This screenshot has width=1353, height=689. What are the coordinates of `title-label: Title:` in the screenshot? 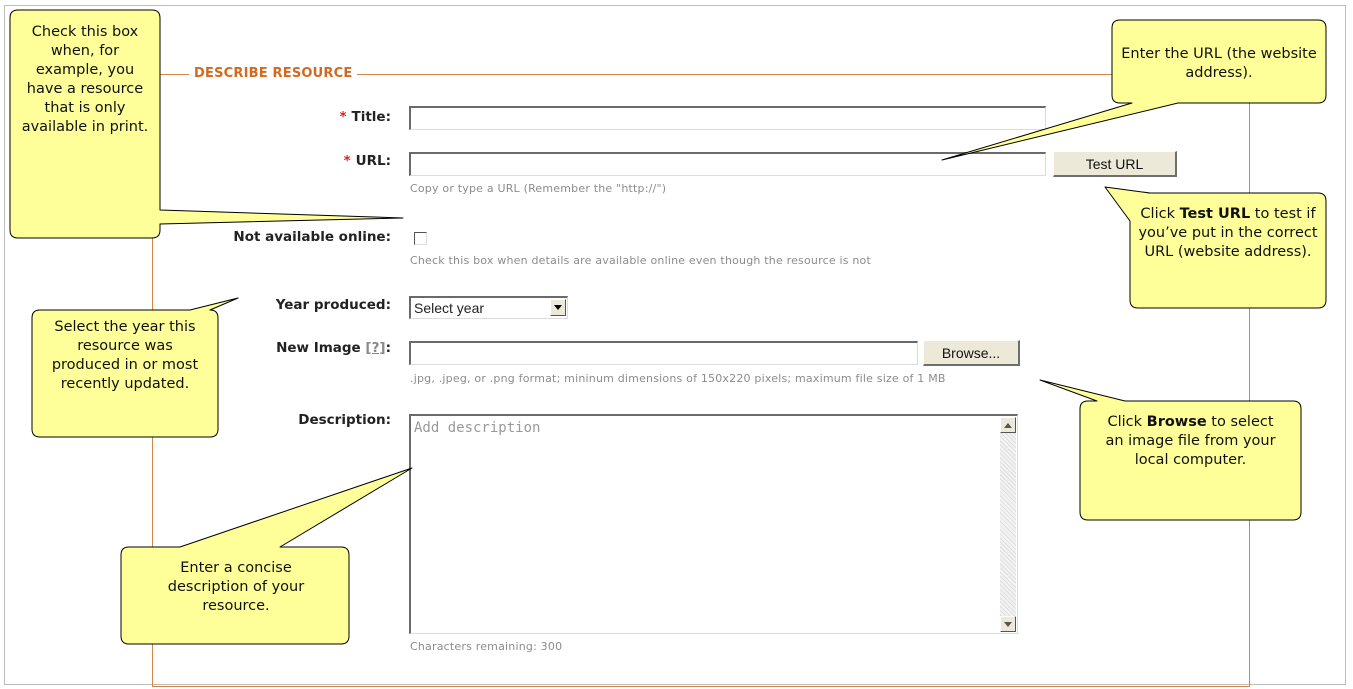 It's located at (371, 117).